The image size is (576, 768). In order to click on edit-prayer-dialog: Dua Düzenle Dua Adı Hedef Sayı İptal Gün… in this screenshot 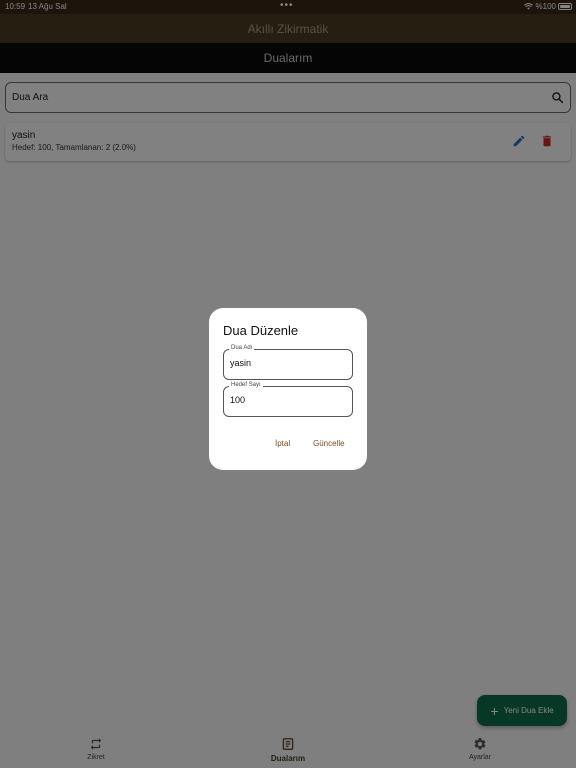, I will do `click(288, 389)`.